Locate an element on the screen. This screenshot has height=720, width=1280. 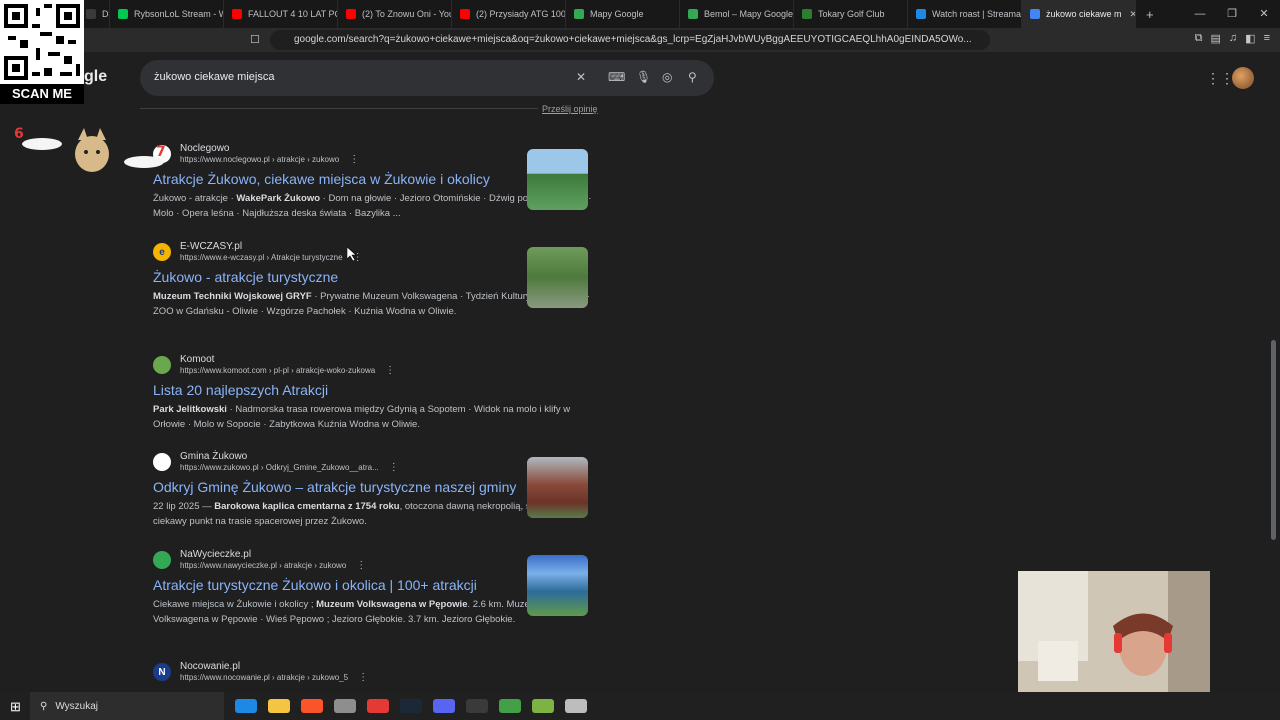
svg-text: 6 is located at coordinates (19, 134).